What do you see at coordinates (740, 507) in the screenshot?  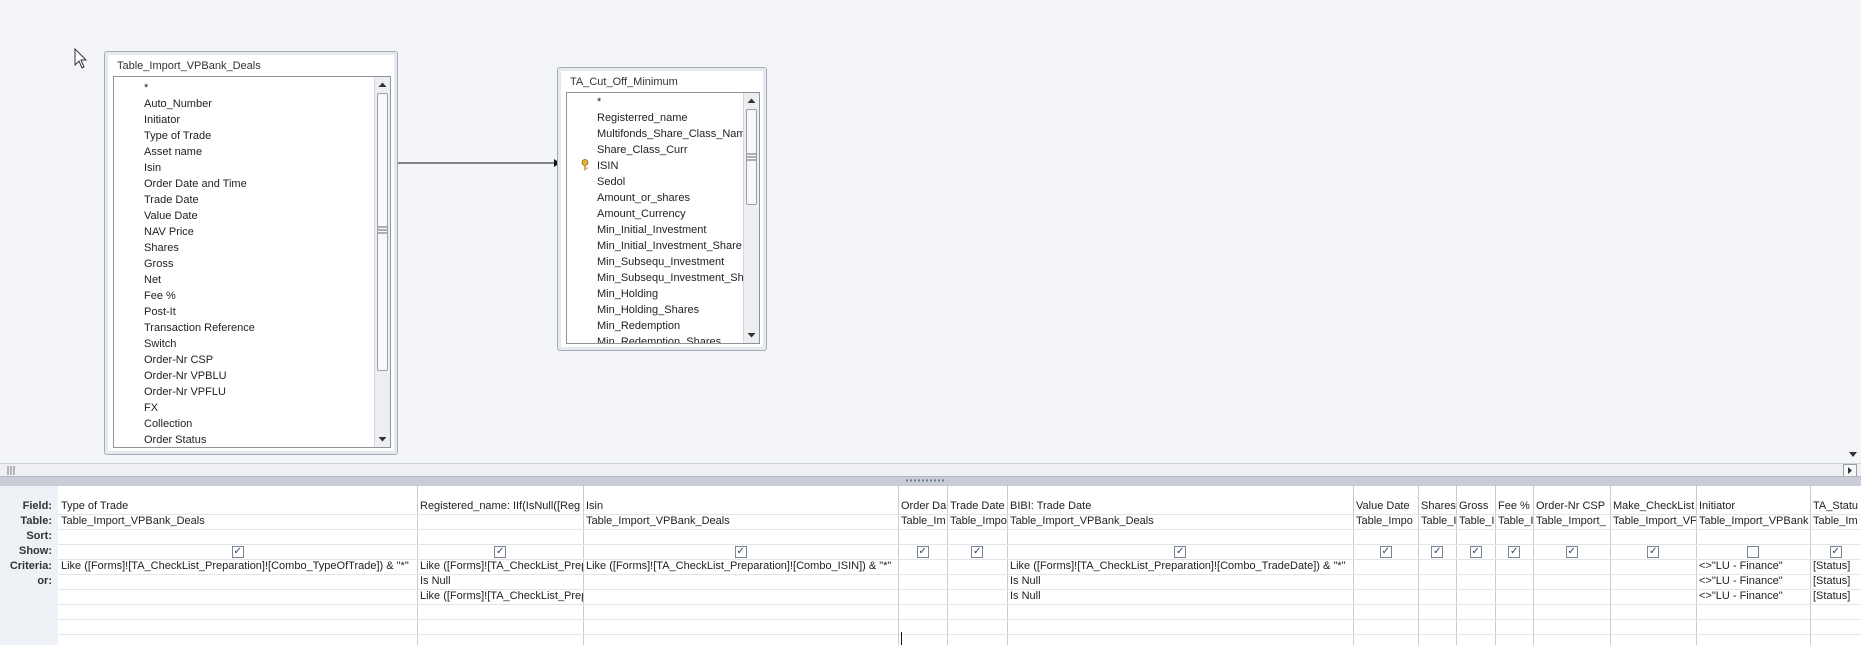 I see `grid-cell-field: Isin` at bounding box center [740, 507].